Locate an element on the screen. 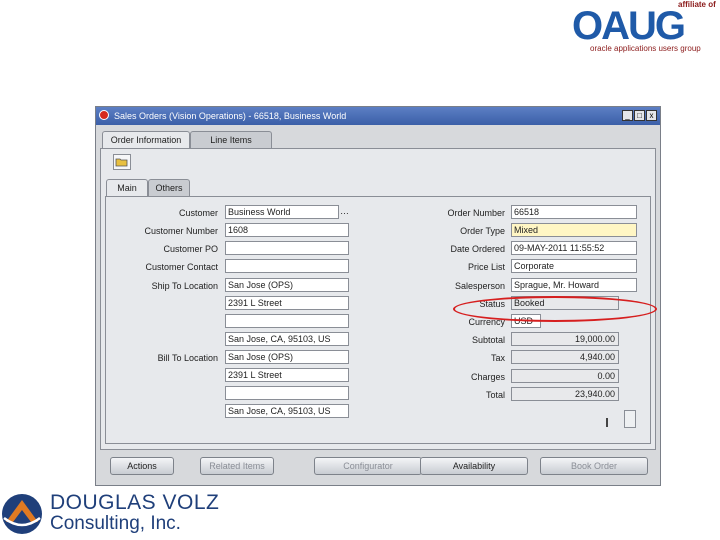 The image size is (720, 540). order-number-label: Order Number is located at coordinates (476, 213).